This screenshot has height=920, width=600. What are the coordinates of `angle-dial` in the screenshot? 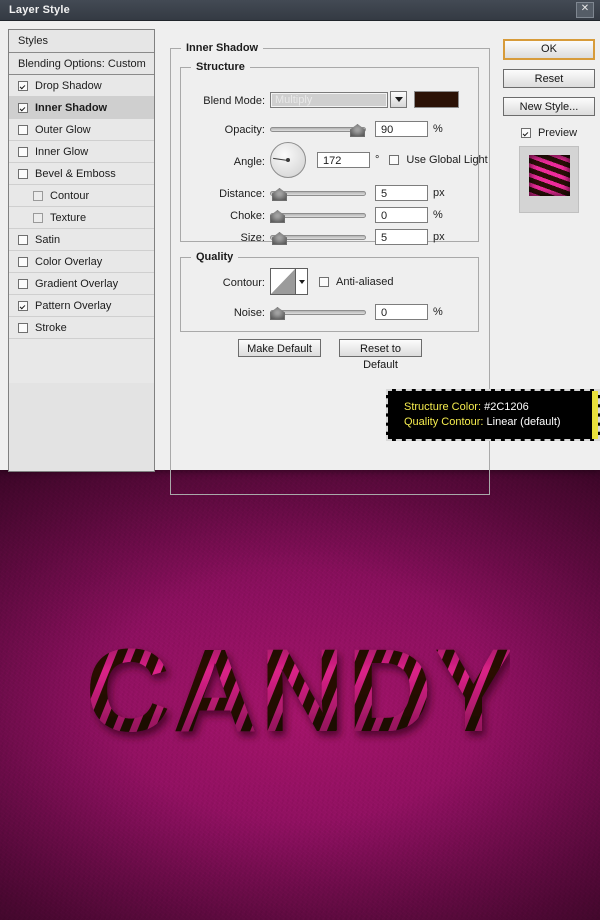 It's located at (288, 160).